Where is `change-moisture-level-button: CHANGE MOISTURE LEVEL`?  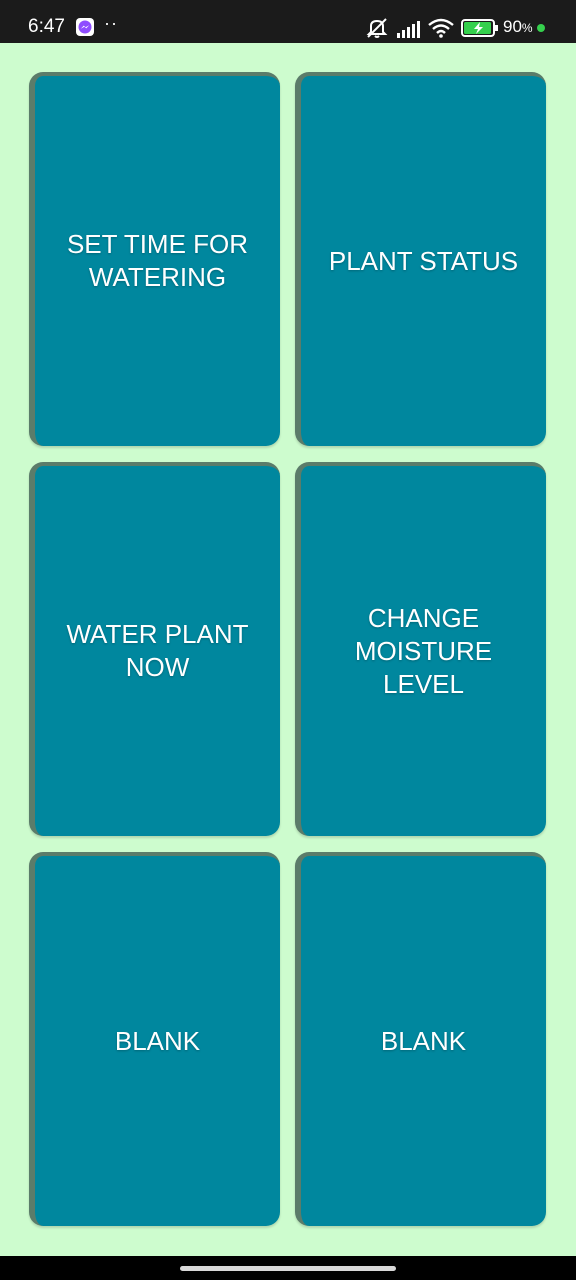 change-moisture-level-button: CHANGE MOISTURE LEVEL is located at coordinates (420, 649).